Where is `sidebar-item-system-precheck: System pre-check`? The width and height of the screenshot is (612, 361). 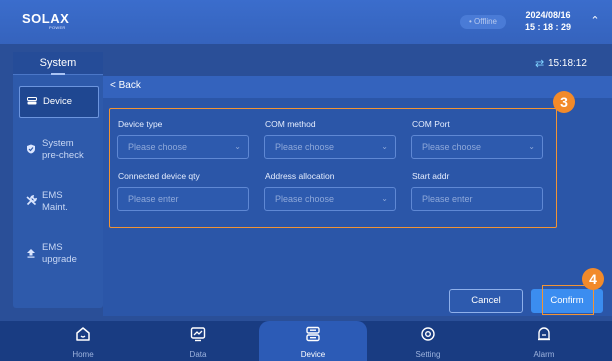
sidebar-item-system-precheck: System pre-check is located at coordinates (59, 150).